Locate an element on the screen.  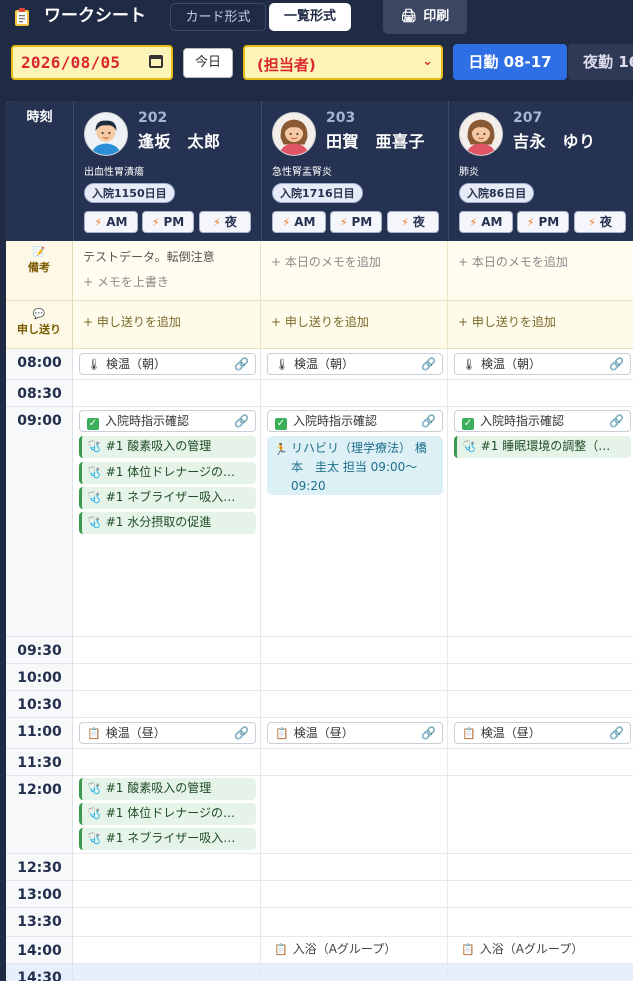
print-button: 🖨 印刷 is located at coordinates (425, 17).